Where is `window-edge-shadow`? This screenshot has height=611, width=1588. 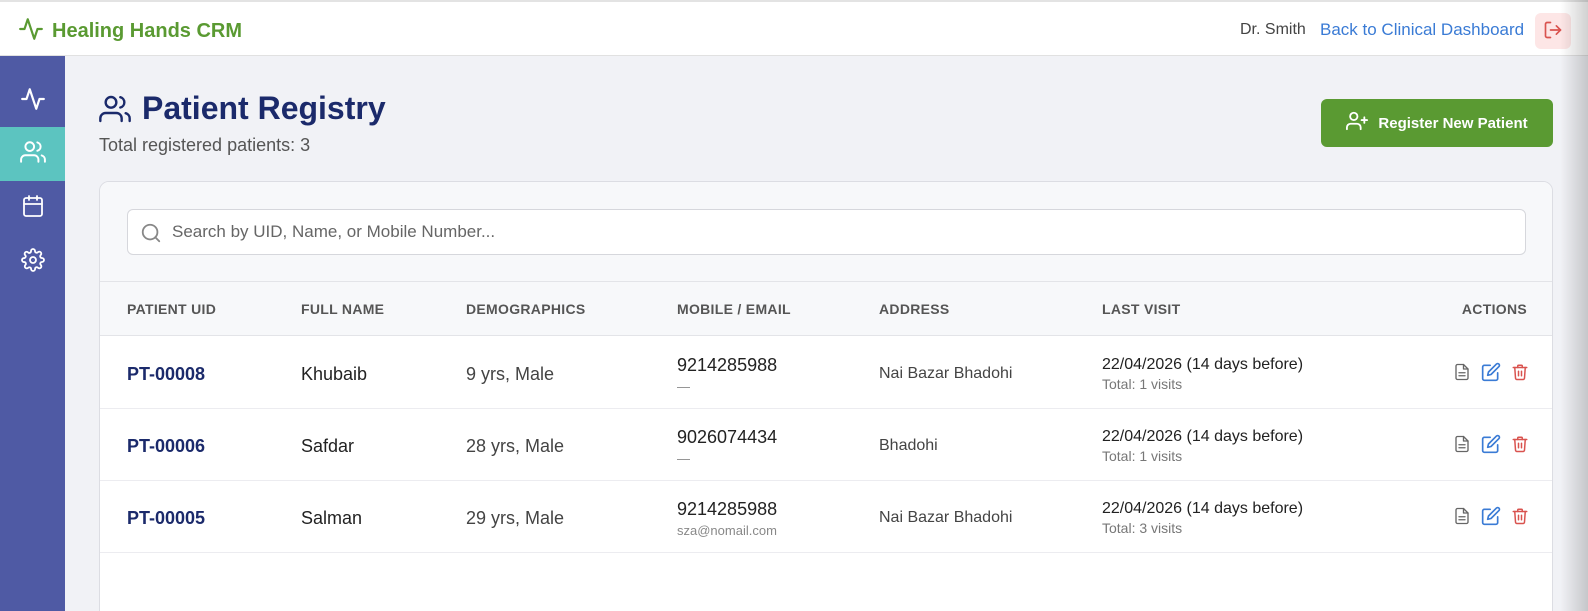
window-edge-shadow is located at coordinates (1574, 305).